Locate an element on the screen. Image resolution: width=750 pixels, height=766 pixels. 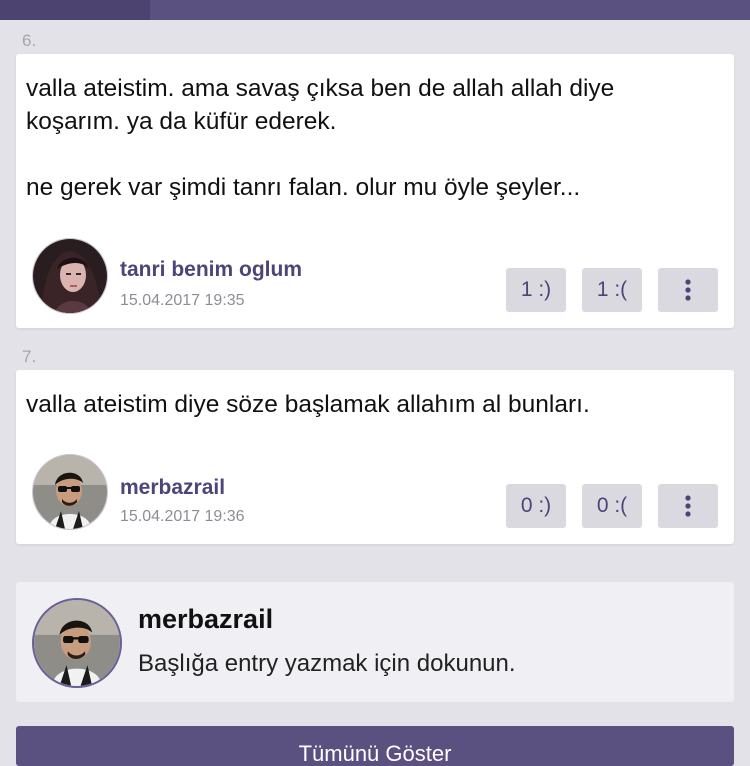
tab-active is located at coordinates (75, 10).